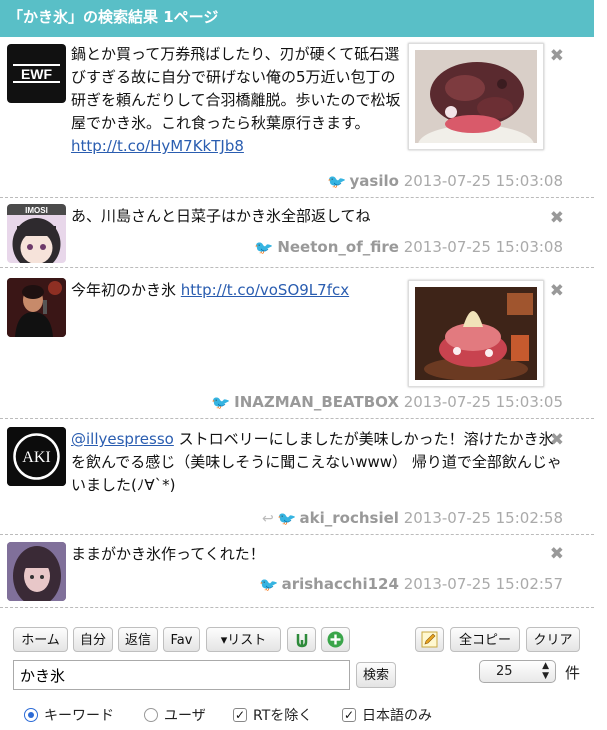 This screenshot has height=730, width=607. Describe the element at coordinates (168, 554) in the screenshot. I see `tweet-text: ままがかき氷作ってくれた！` at that location.